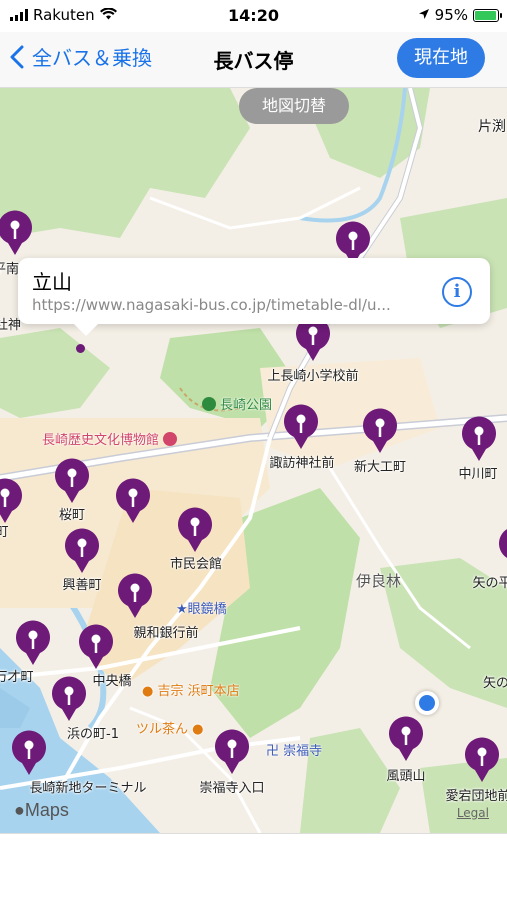 The image size is (507, 900). I want to click on legal-link: Legal, so click(473, 813).